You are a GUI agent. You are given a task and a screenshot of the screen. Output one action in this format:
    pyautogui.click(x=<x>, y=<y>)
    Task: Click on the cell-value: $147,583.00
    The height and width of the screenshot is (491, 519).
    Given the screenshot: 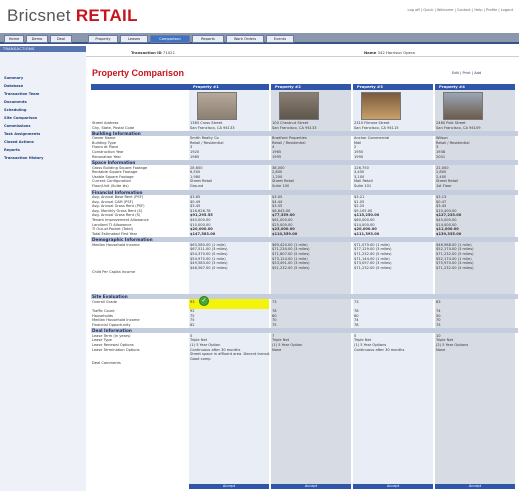 What is the action you would take?
    pyautogui.click(x=203, y=233)
    